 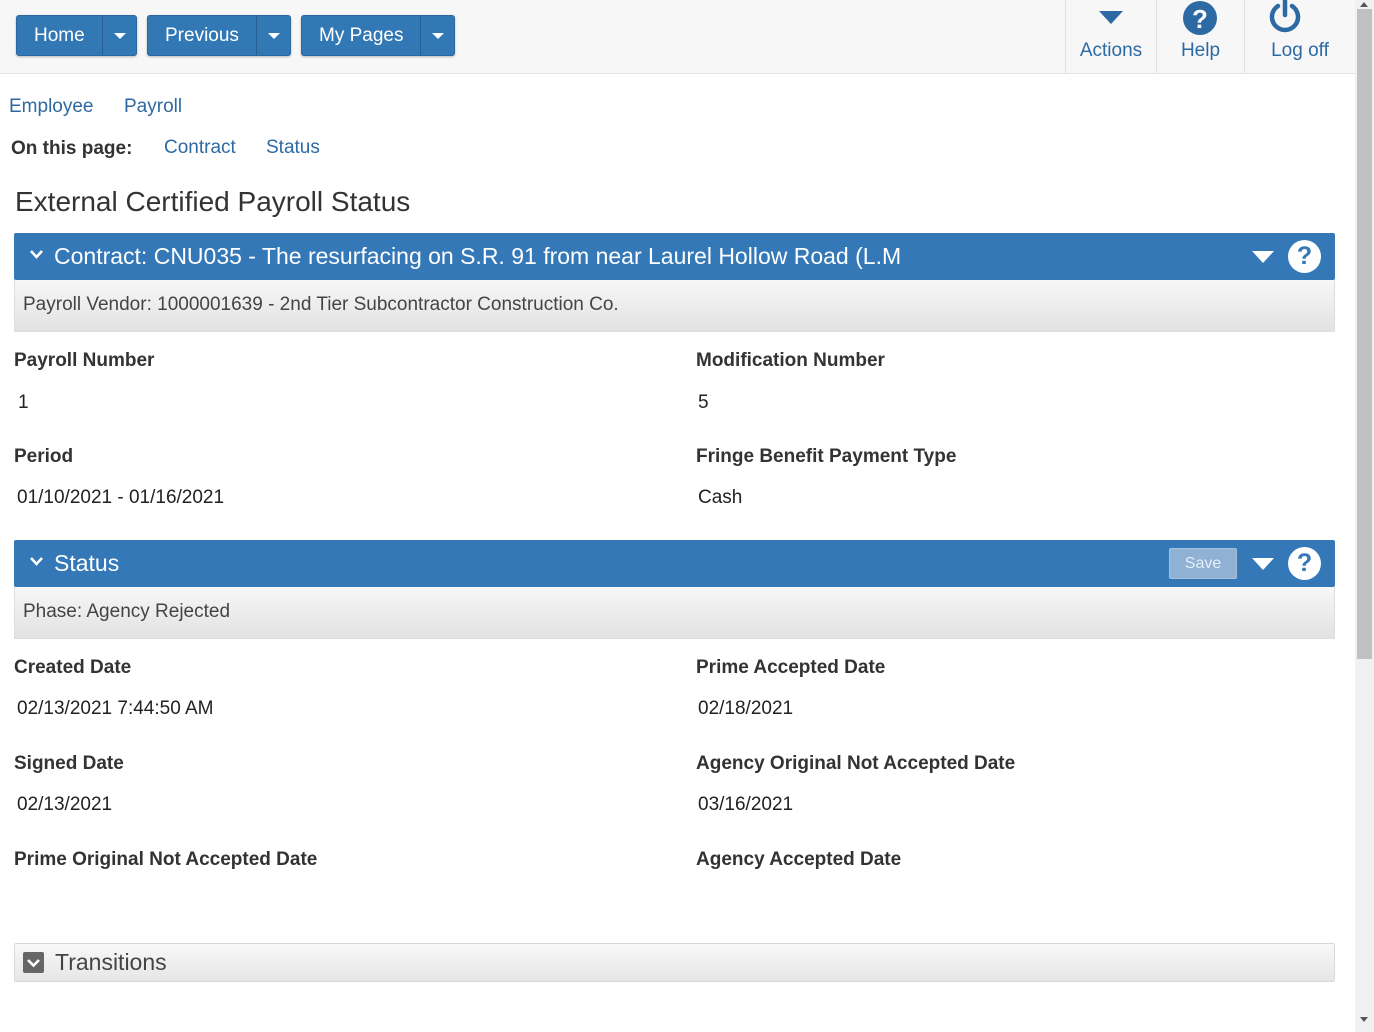 What do you see at coordinates (121, 497) in the screenshot?
I see `period-value: 01/10/2021 - 01/16/2021` at bounding box center [121, 497].